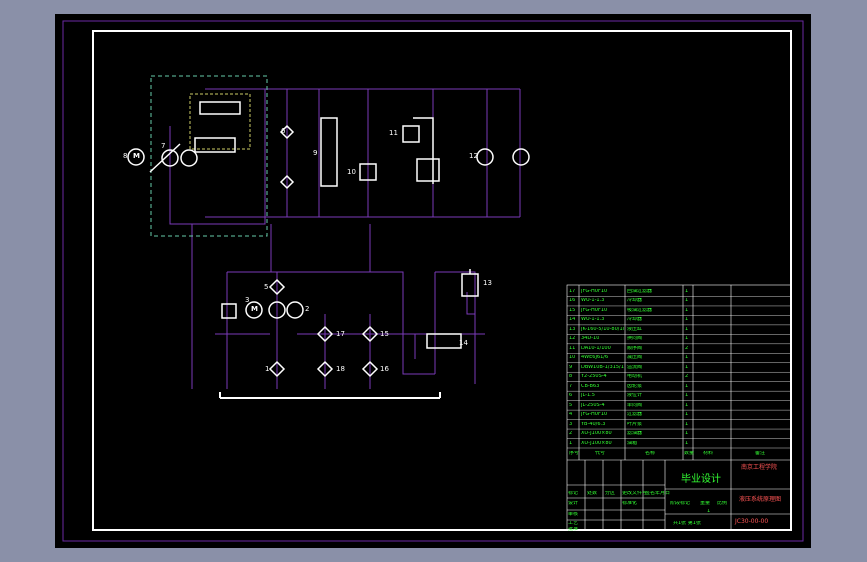 This screenshot has width=867, height=562. I want to click on bom-cell-name: 滤油器, so click(635, 434).